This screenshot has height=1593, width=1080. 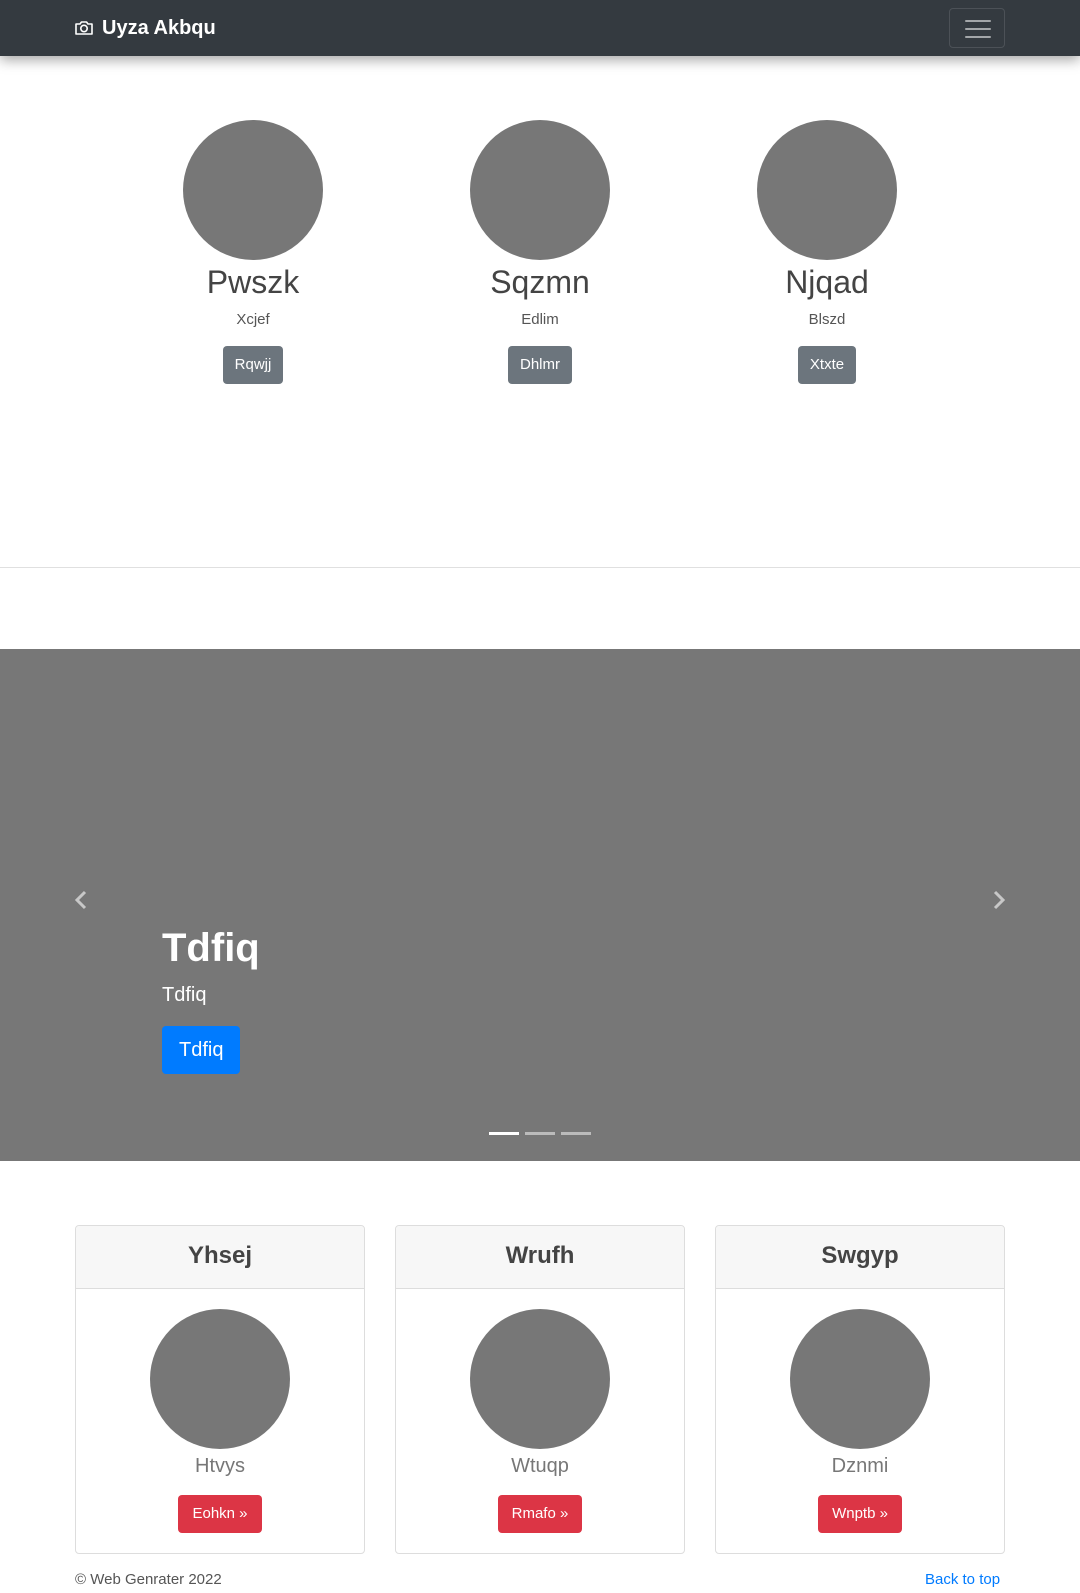 I want to click on card-subtitle: Wtuqp, so click(x=540, y=1466).